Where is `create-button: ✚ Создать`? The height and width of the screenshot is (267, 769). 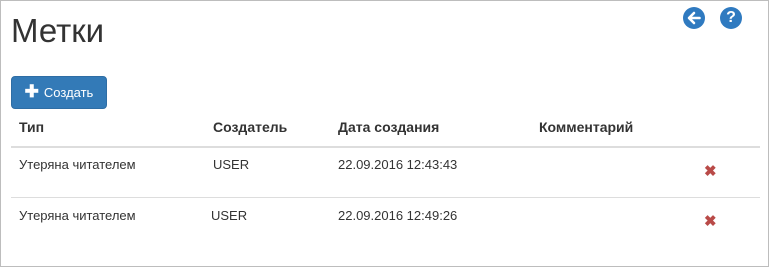
create-button: ✚ Создать is located at coordinates (59, 92).